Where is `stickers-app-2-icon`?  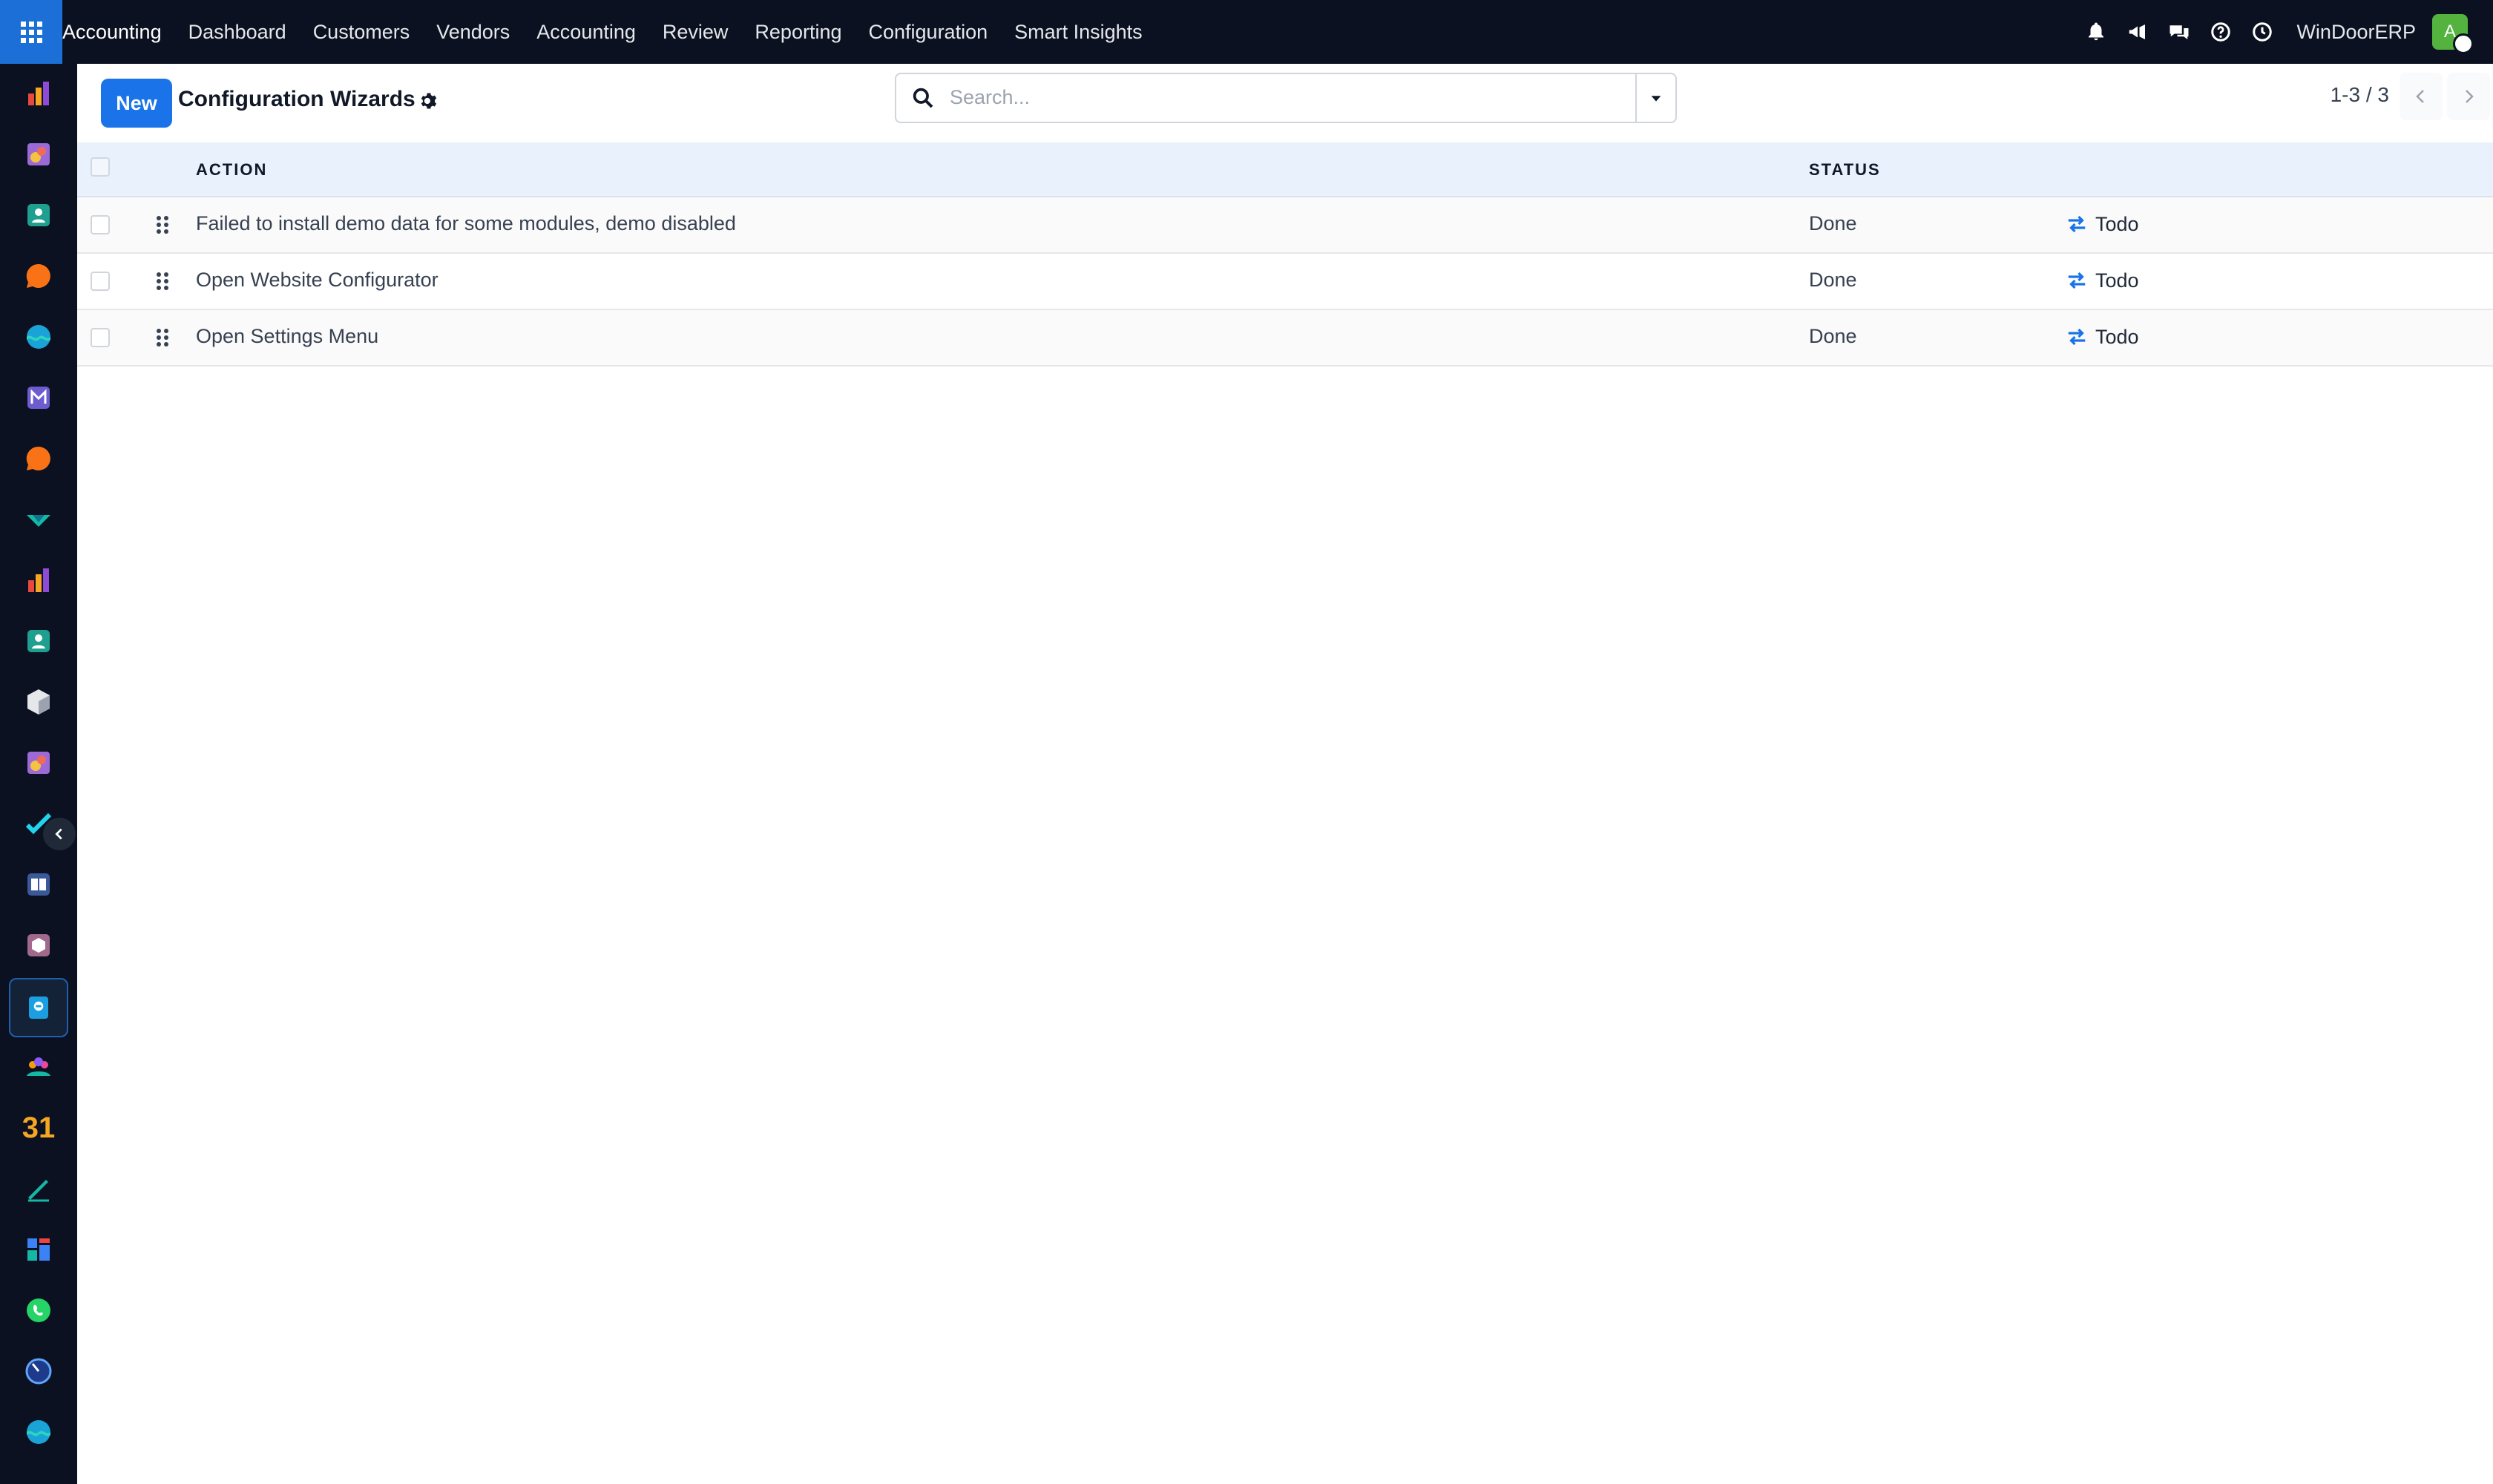 stickers-app-2-icon is located at coordinates (38, 763).